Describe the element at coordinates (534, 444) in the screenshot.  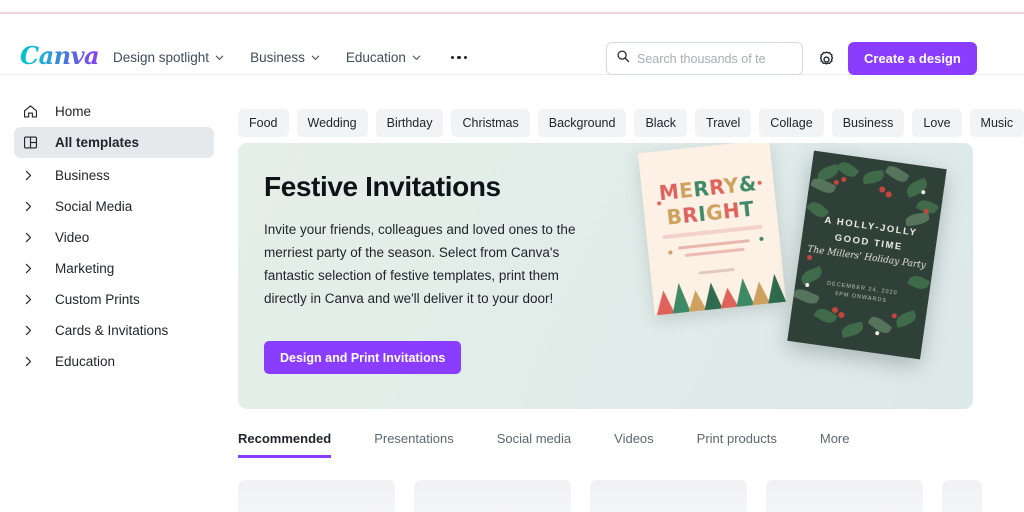
I see `tab-social-media: Social media` at that location.